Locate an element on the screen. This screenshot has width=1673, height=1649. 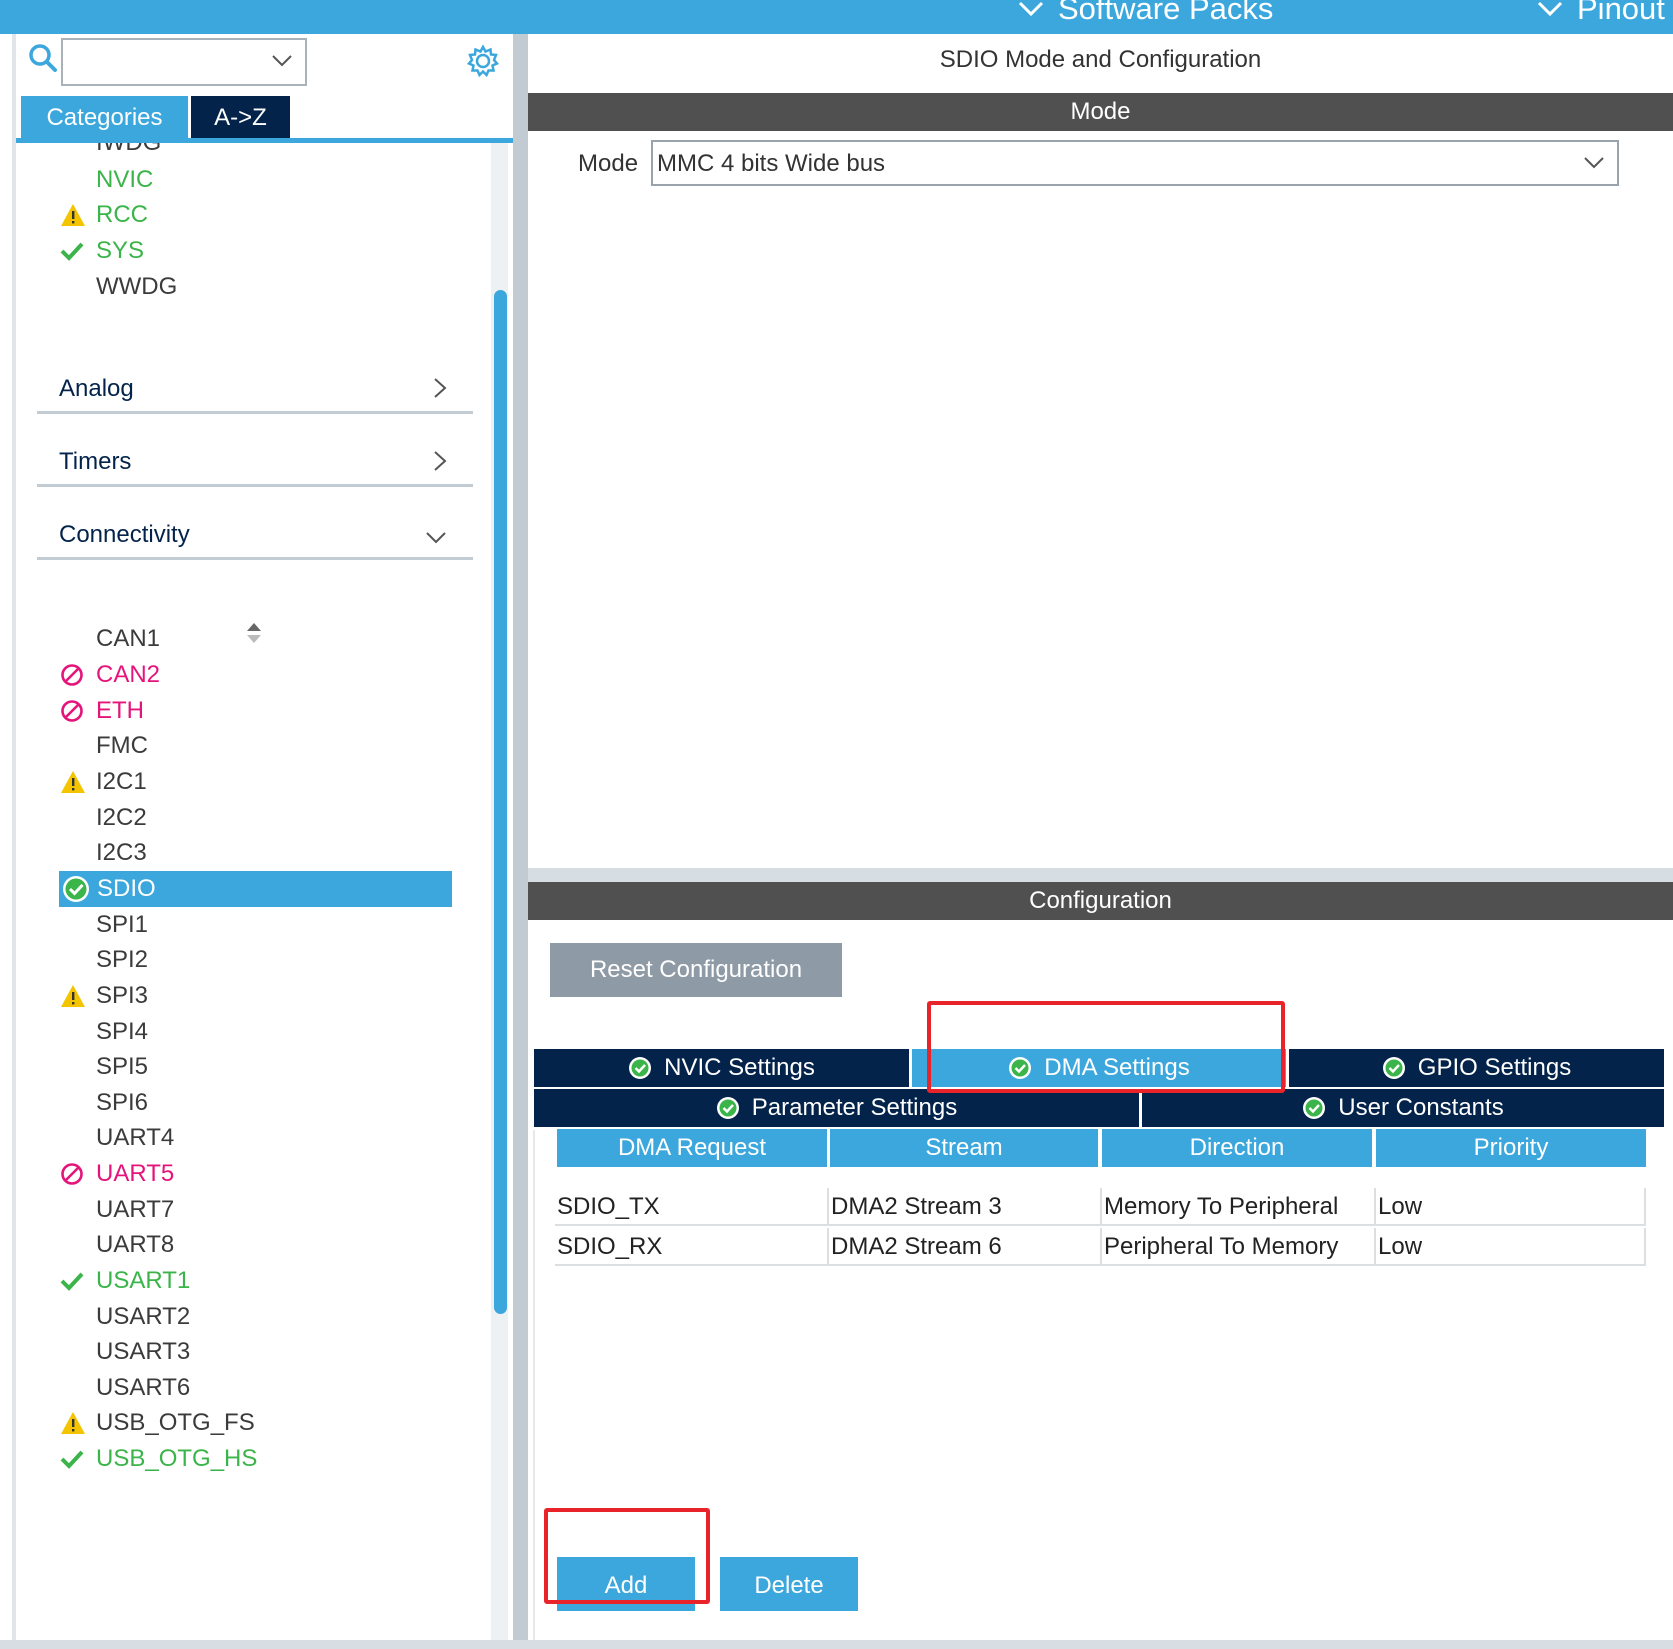
tree-item-wwdg: WWDG is located at coordinates (118, 287).